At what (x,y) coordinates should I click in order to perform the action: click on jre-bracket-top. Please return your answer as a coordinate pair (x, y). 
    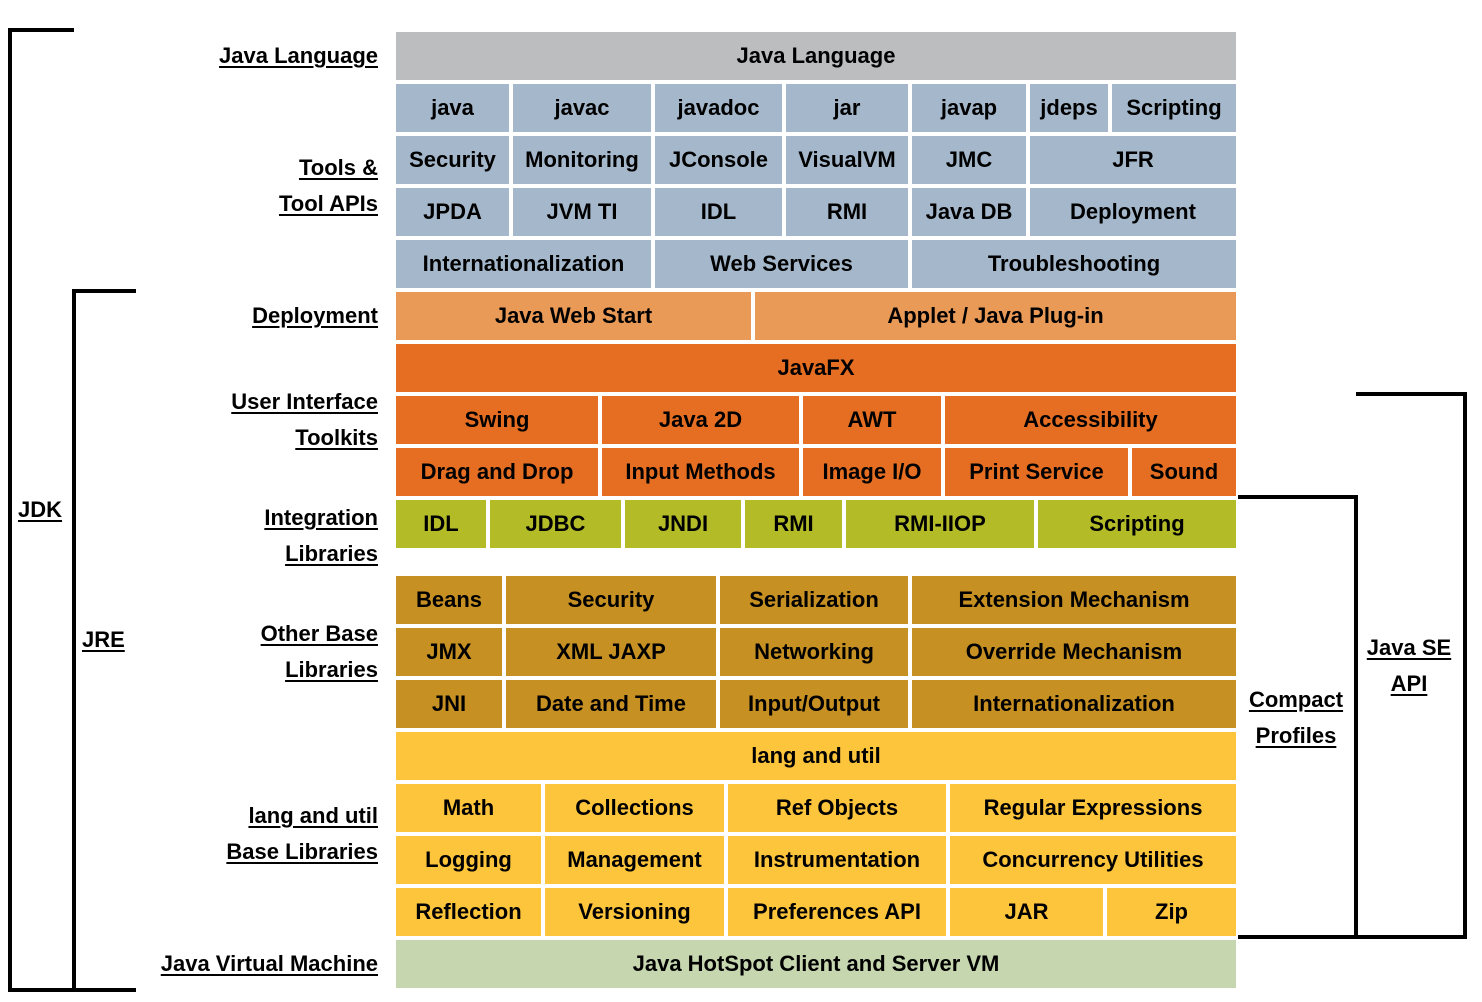
    Looking at the image, I should click on (104, 291).